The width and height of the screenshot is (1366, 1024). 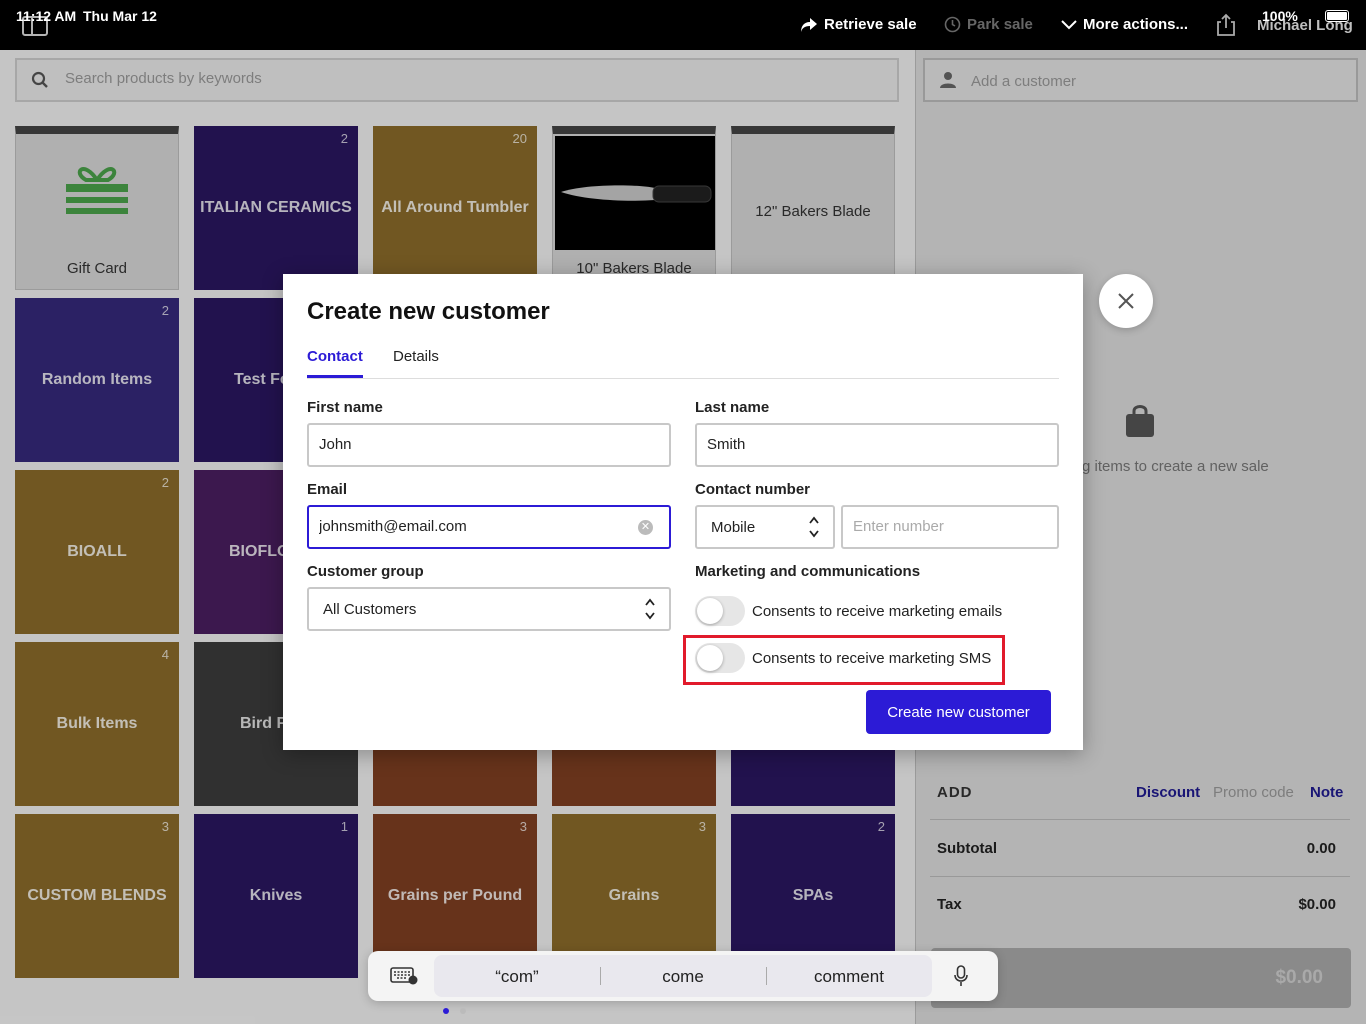 What do you see at coordinates (720, 611) in the screenshot?
I see `consent-email-toggle` at bounding box center [720, 611].